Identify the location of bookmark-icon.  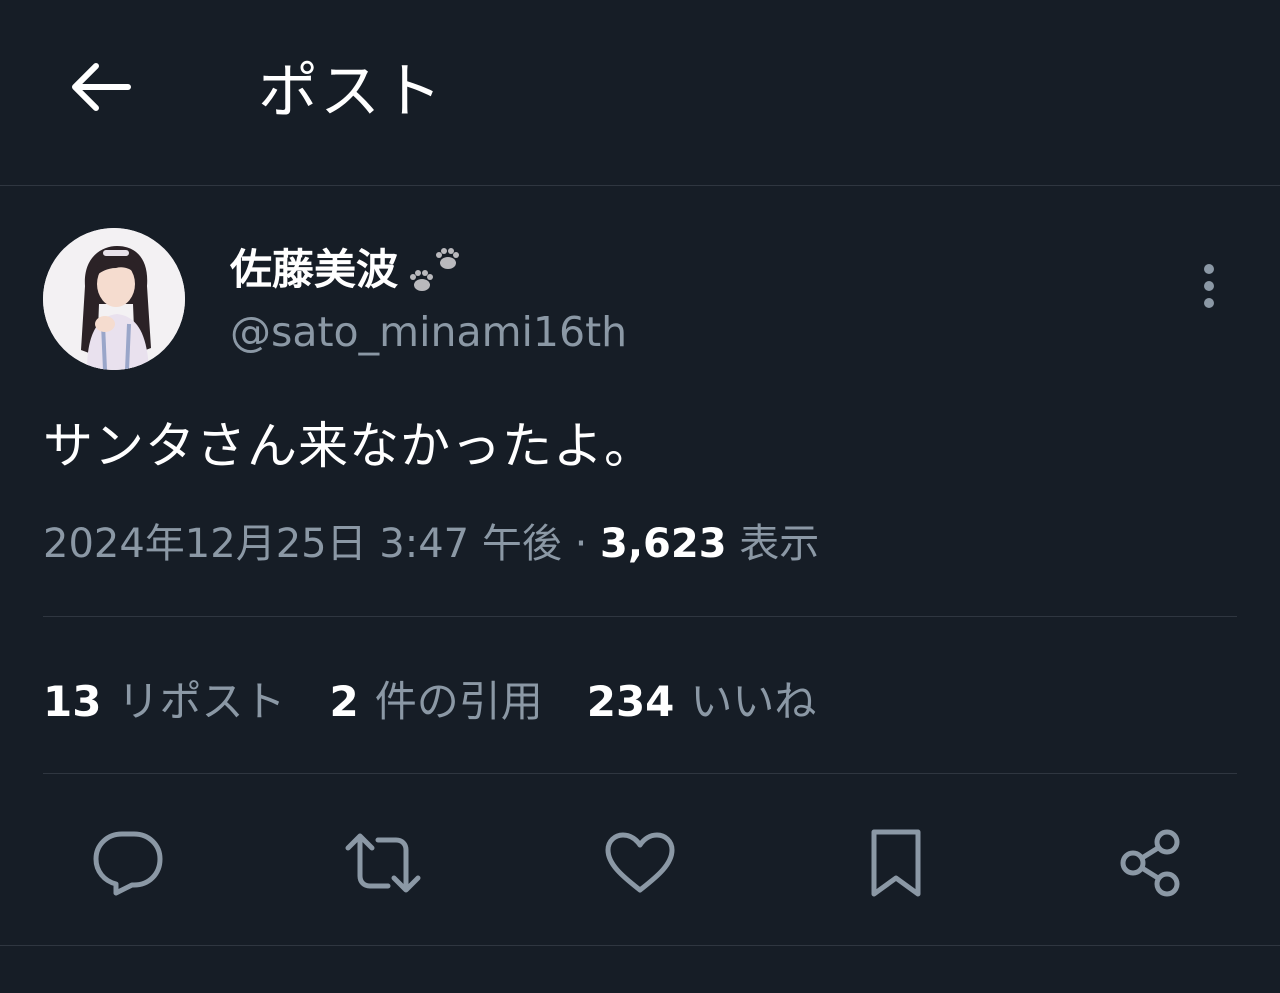
(896, 863).